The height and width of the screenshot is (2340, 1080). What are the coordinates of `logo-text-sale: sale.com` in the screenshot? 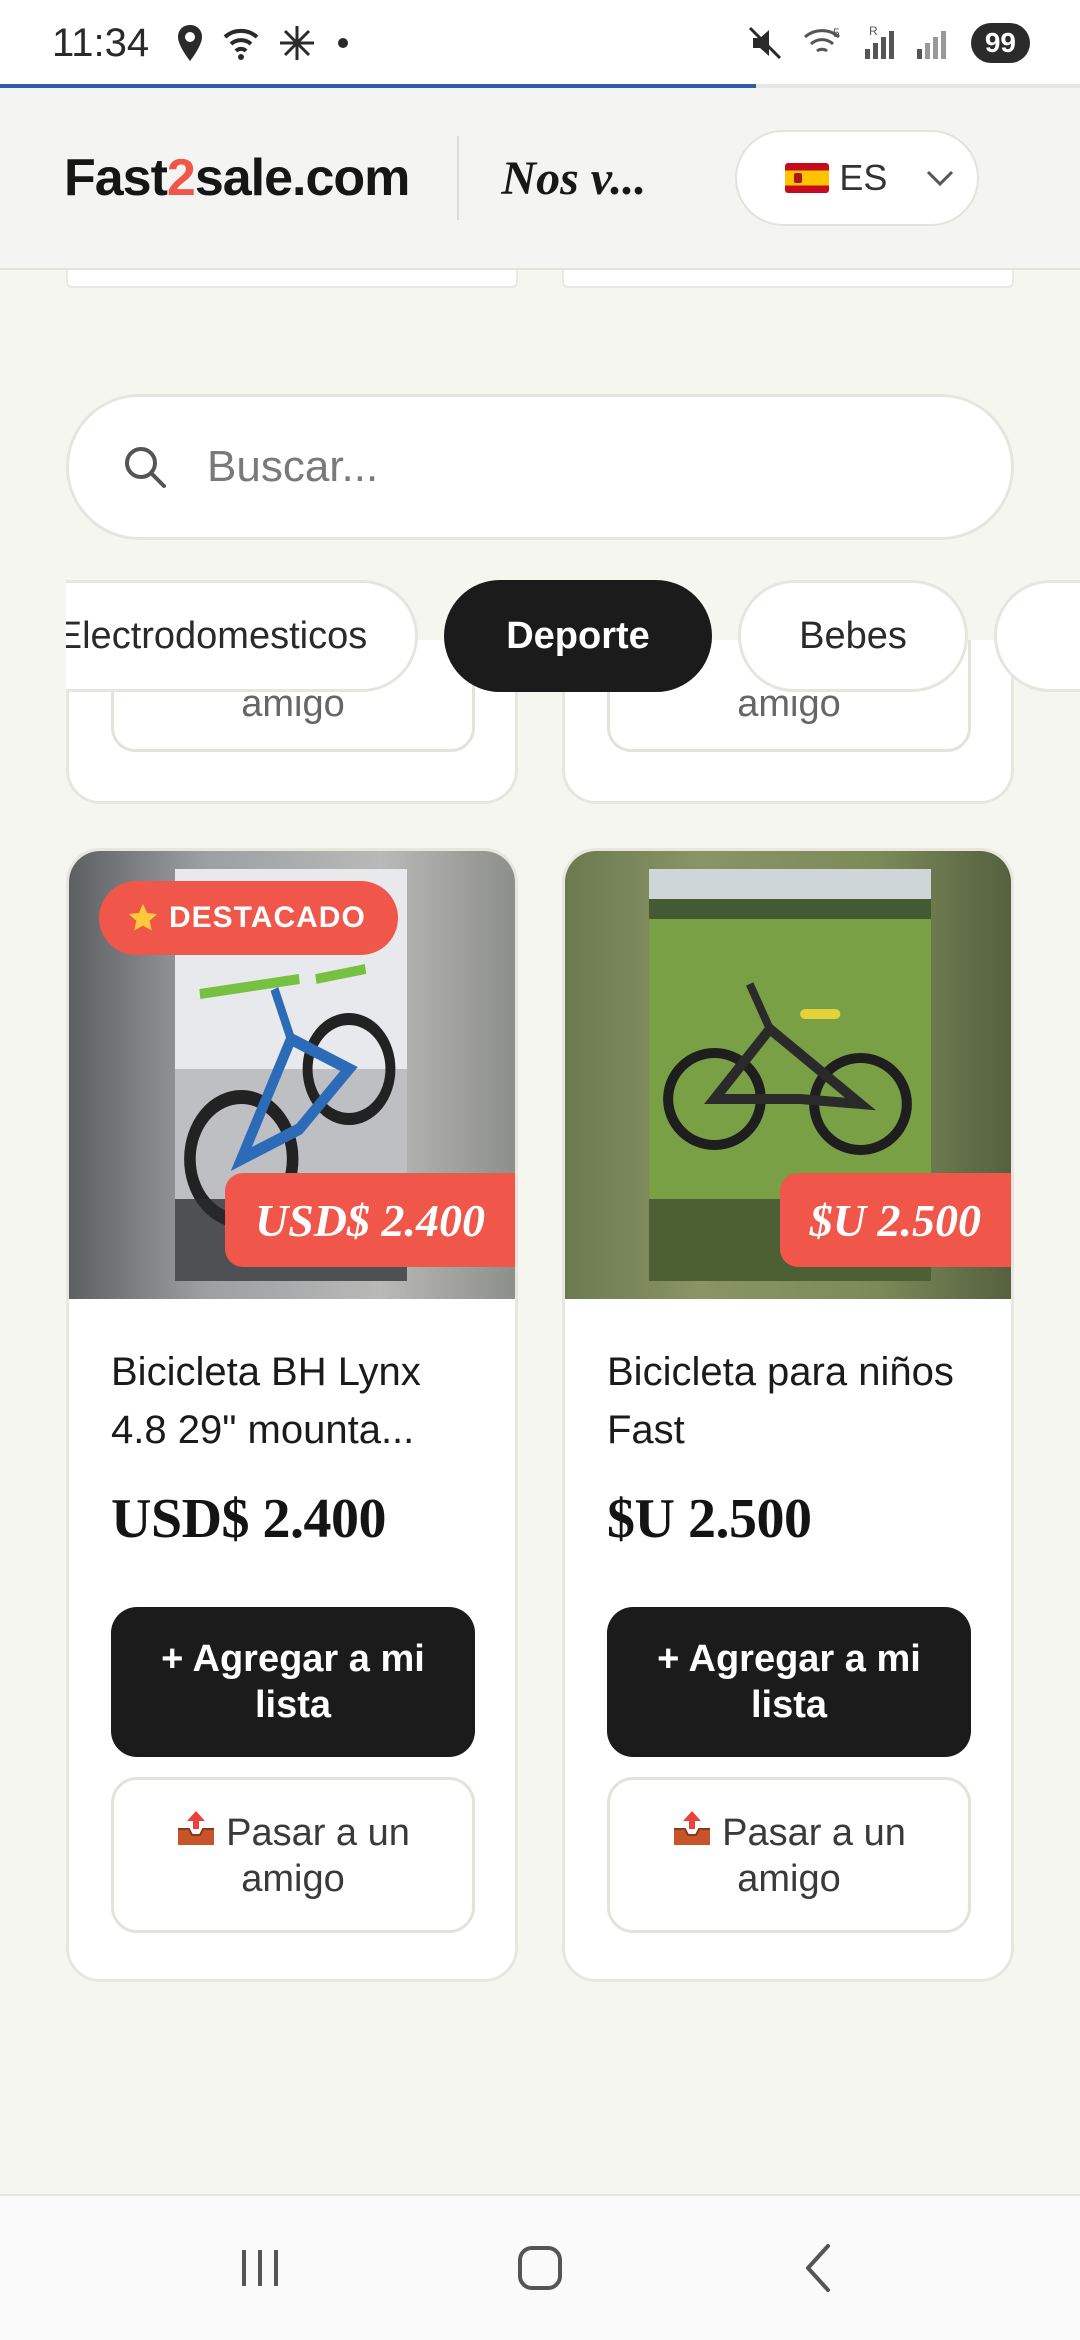 It's located at (302, 178).